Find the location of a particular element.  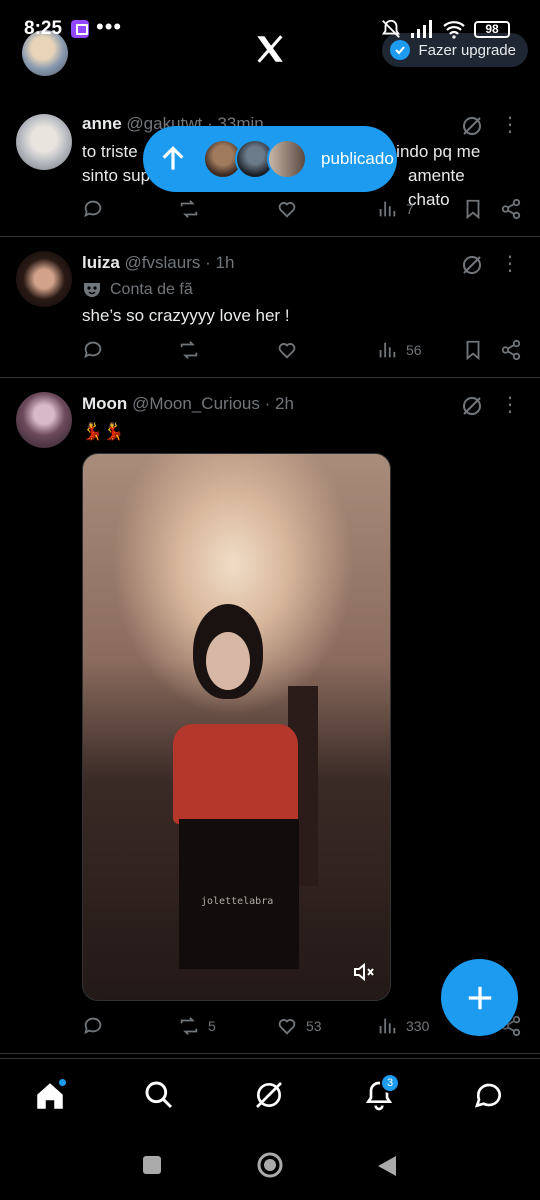

author-name: anne is located at coordinates (102, 123).